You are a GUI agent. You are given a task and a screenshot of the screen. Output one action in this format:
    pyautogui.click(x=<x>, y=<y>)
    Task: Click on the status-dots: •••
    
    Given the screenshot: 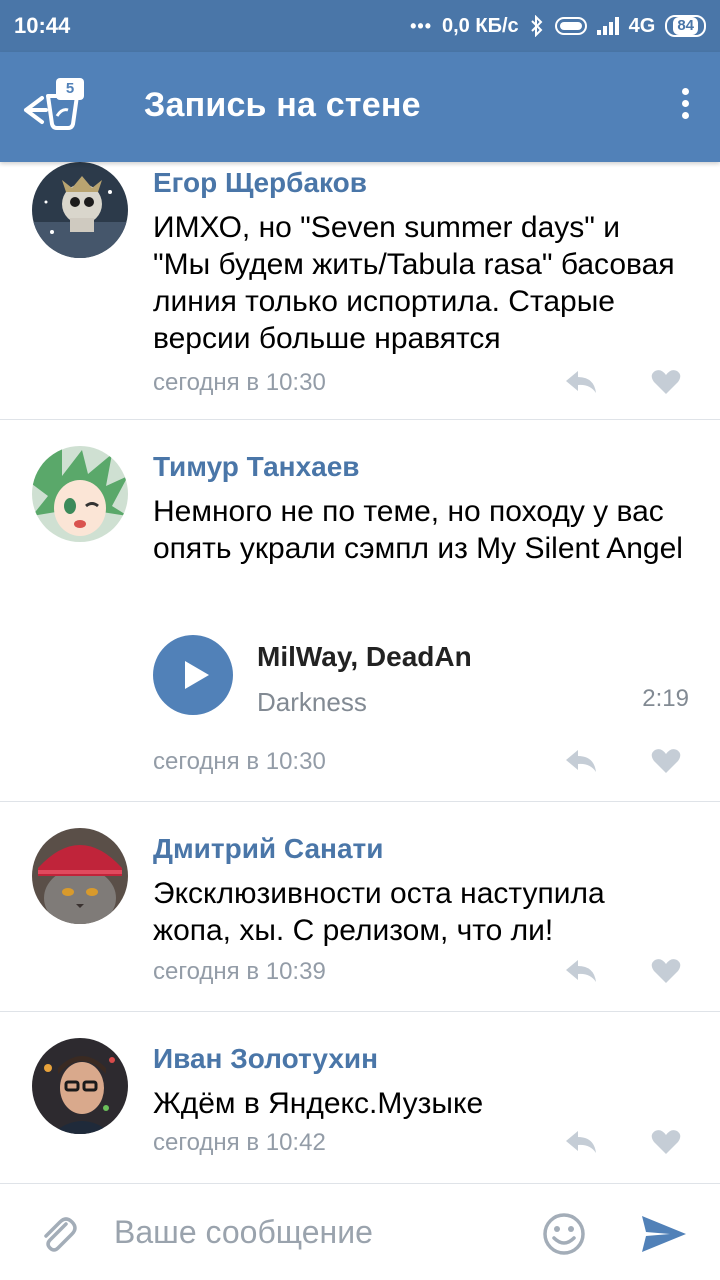 What is the action you would take?
    pyautogui.click(x=421, y=25)
    